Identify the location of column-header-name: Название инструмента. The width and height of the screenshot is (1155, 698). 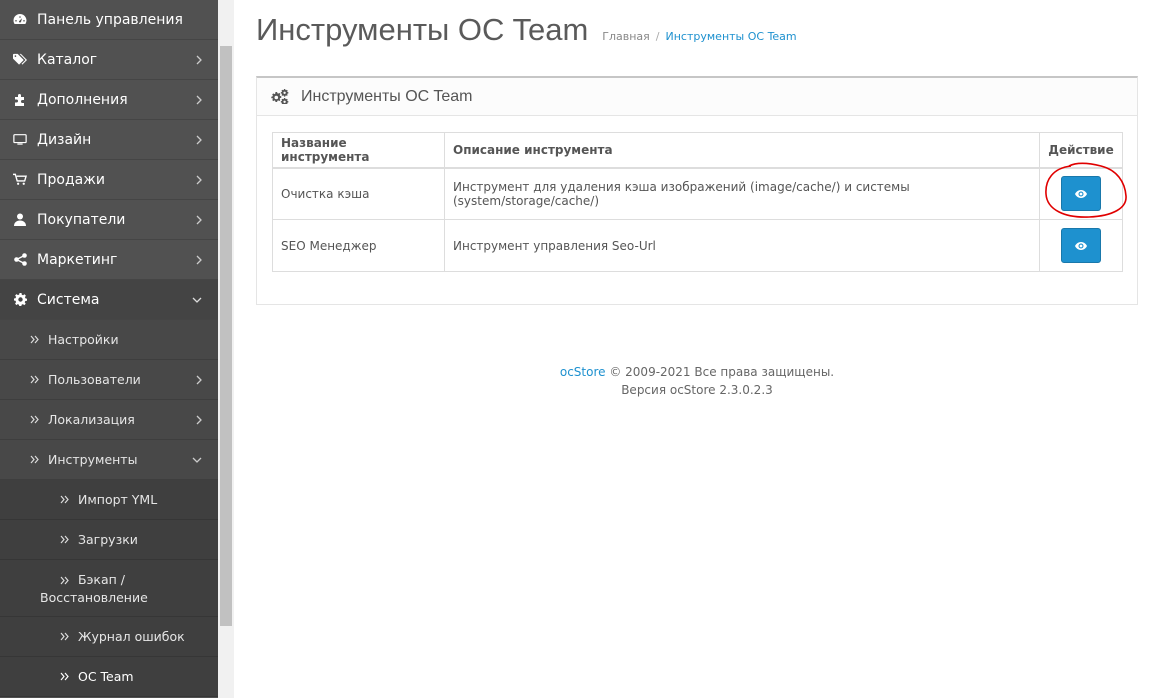
(358, 150).